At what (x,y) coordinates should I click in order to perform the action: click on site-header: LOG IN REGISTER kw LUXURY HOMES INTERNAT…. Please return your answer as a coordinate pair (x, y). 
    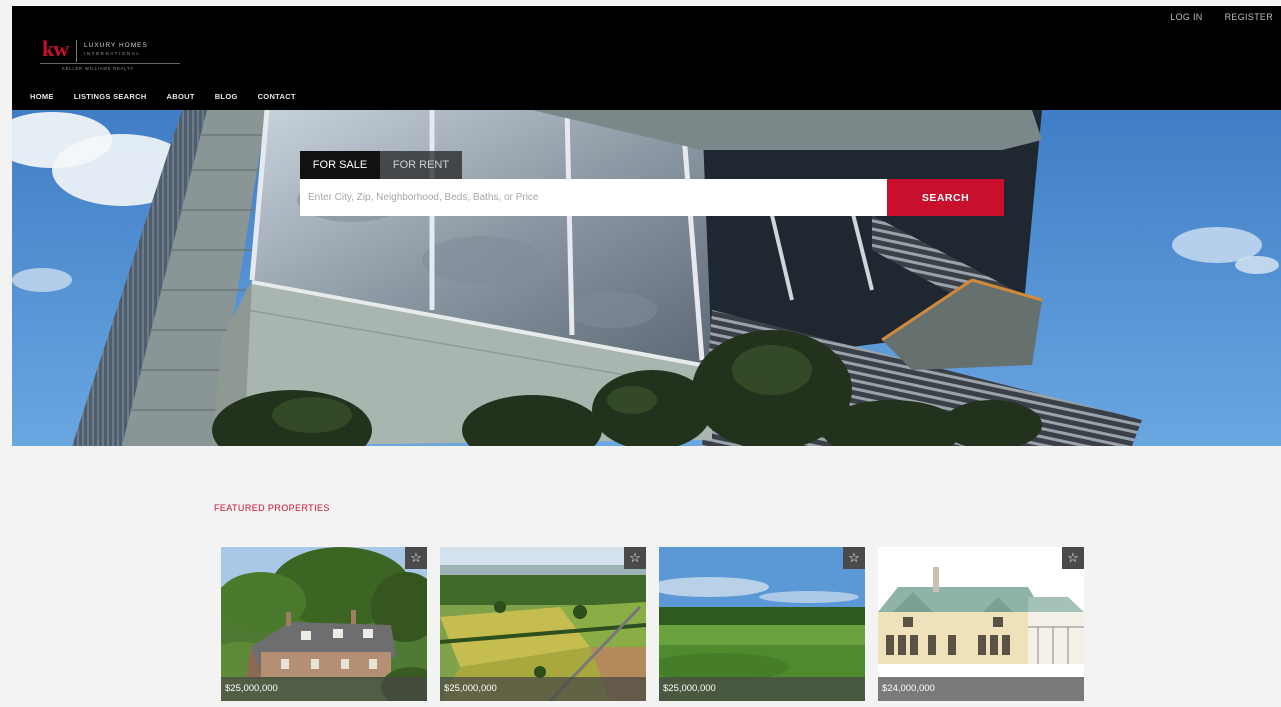
    Looking at the image, I should click on (646, 58).